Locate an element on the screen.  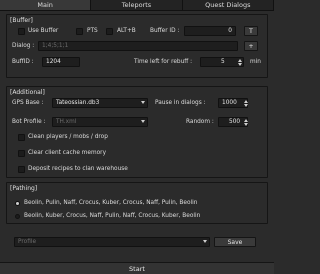
pause-label: Pause in dialogs : is located at coordinates (180, 103).